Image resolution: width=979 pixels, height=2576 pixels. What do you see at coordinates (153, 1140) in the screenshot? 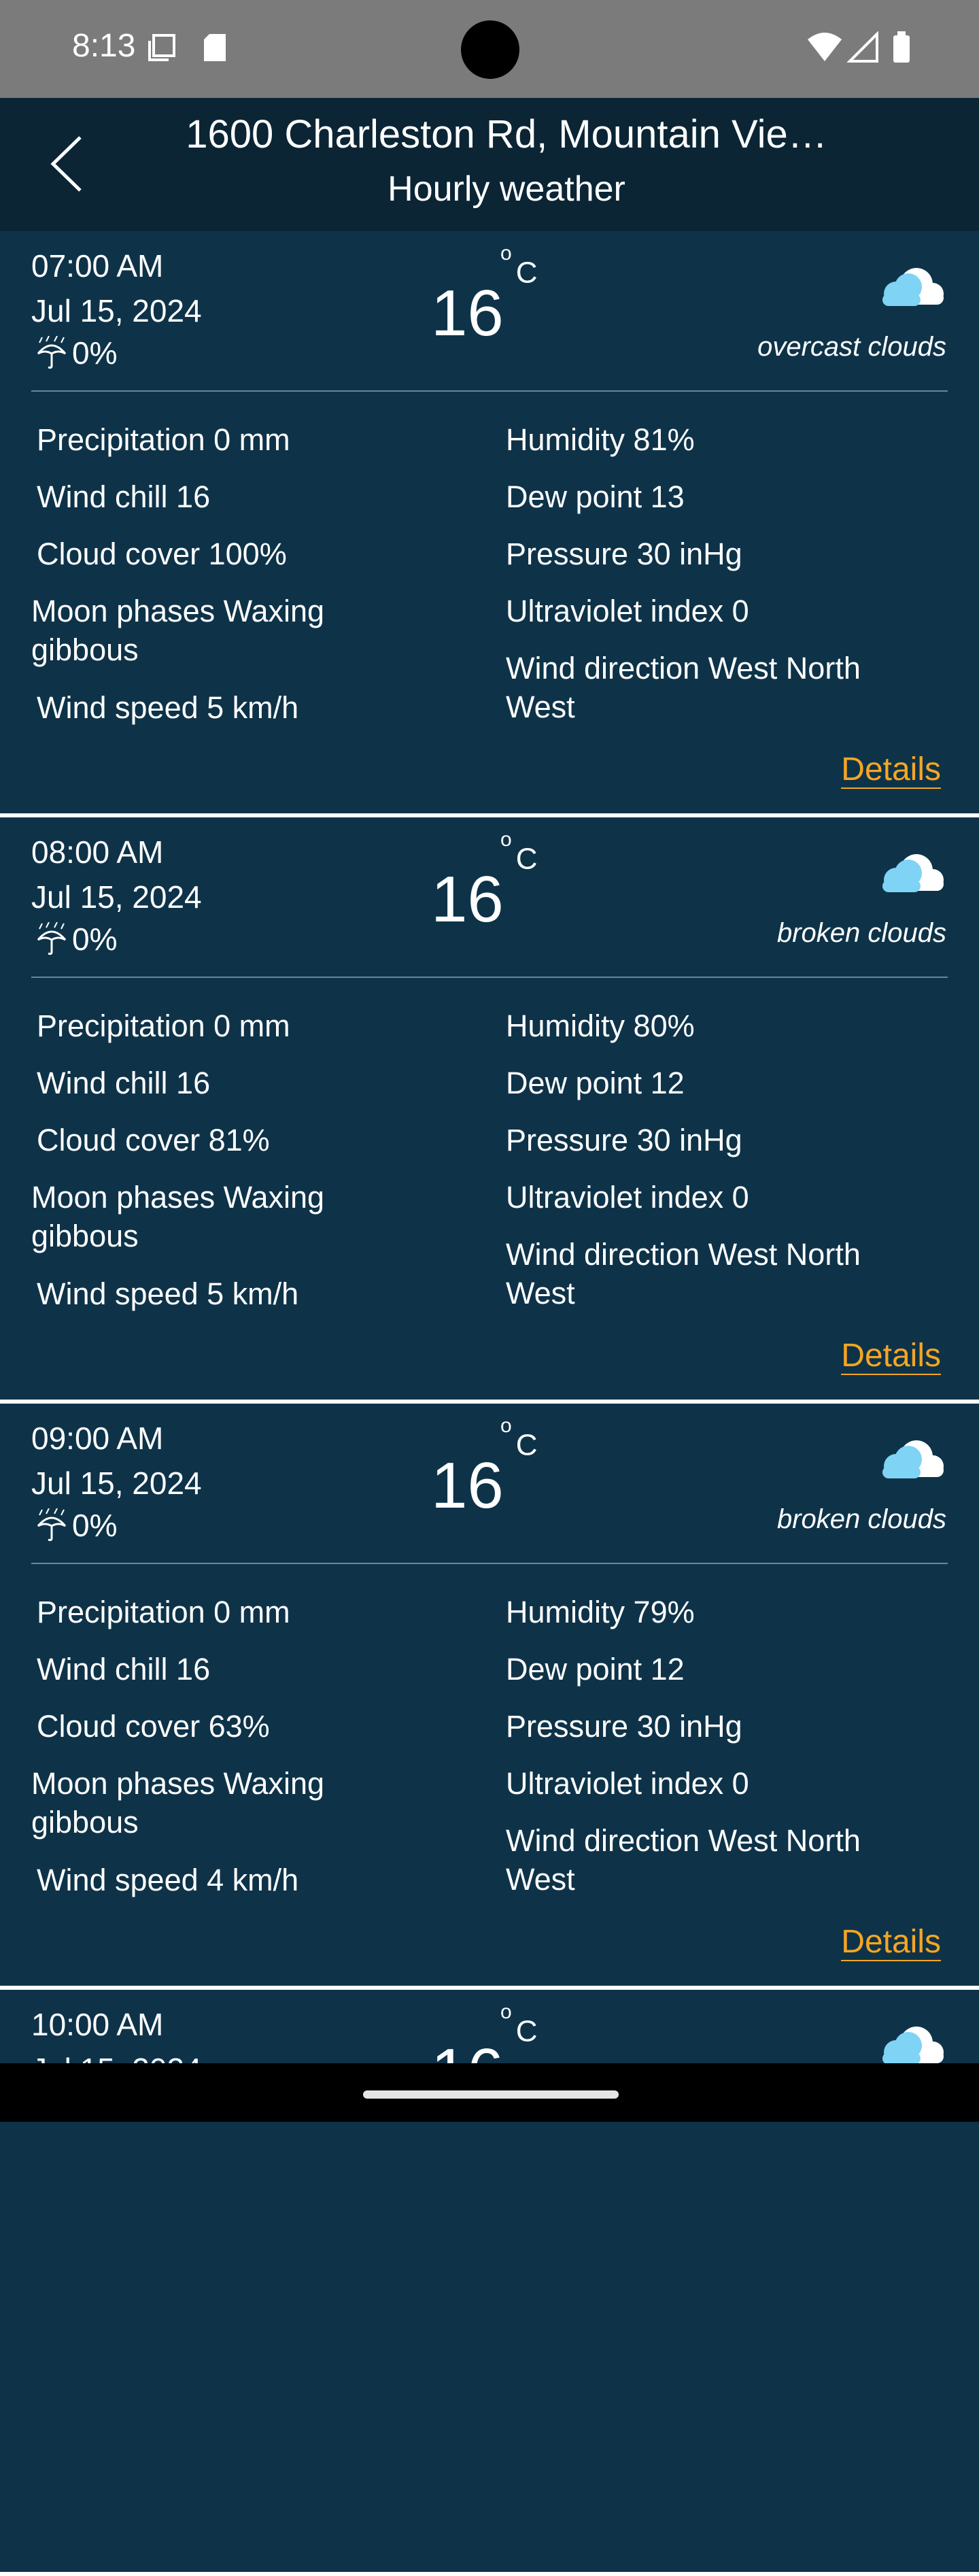
I see `cloud-cover-stat: Cloud cover 81%` at bounding box center [153, 1140].